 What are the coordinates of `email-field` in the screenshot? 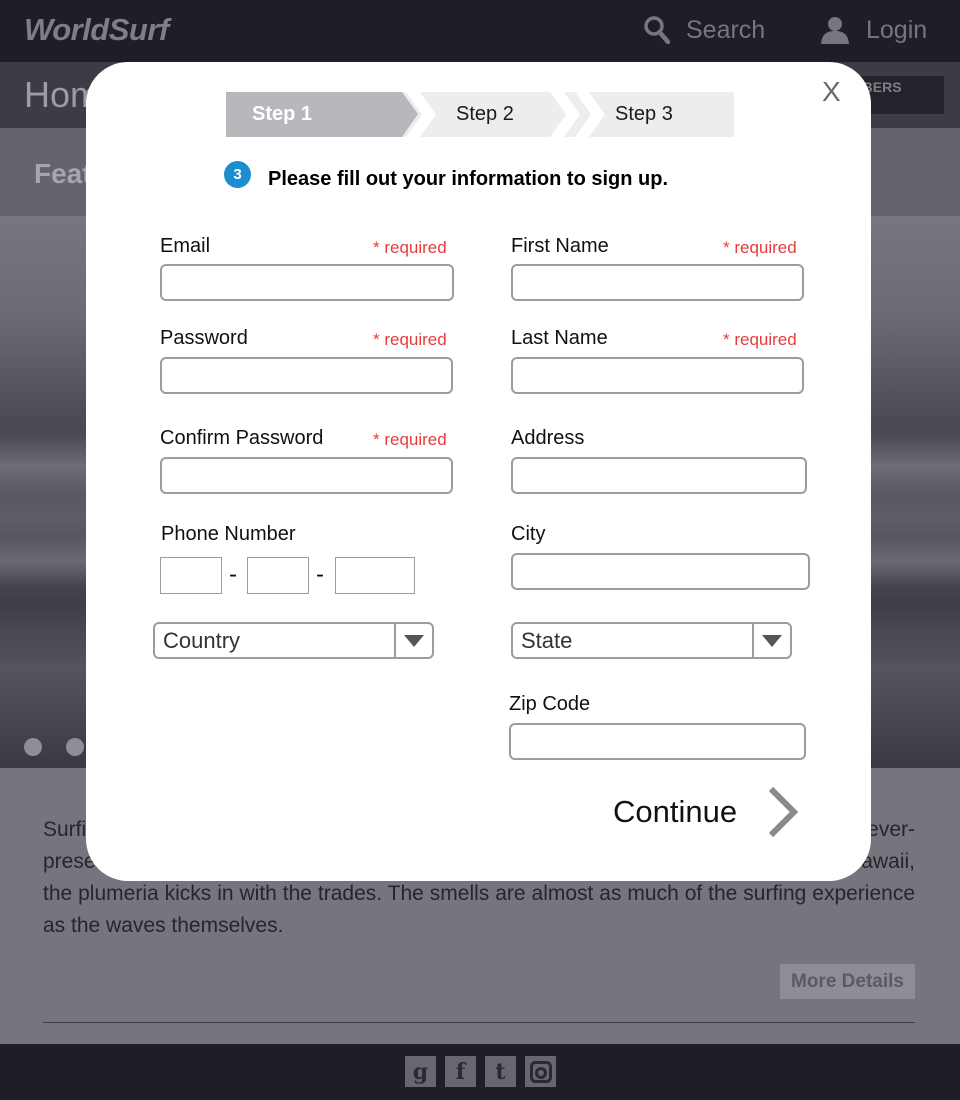 It's located at (307, 282).